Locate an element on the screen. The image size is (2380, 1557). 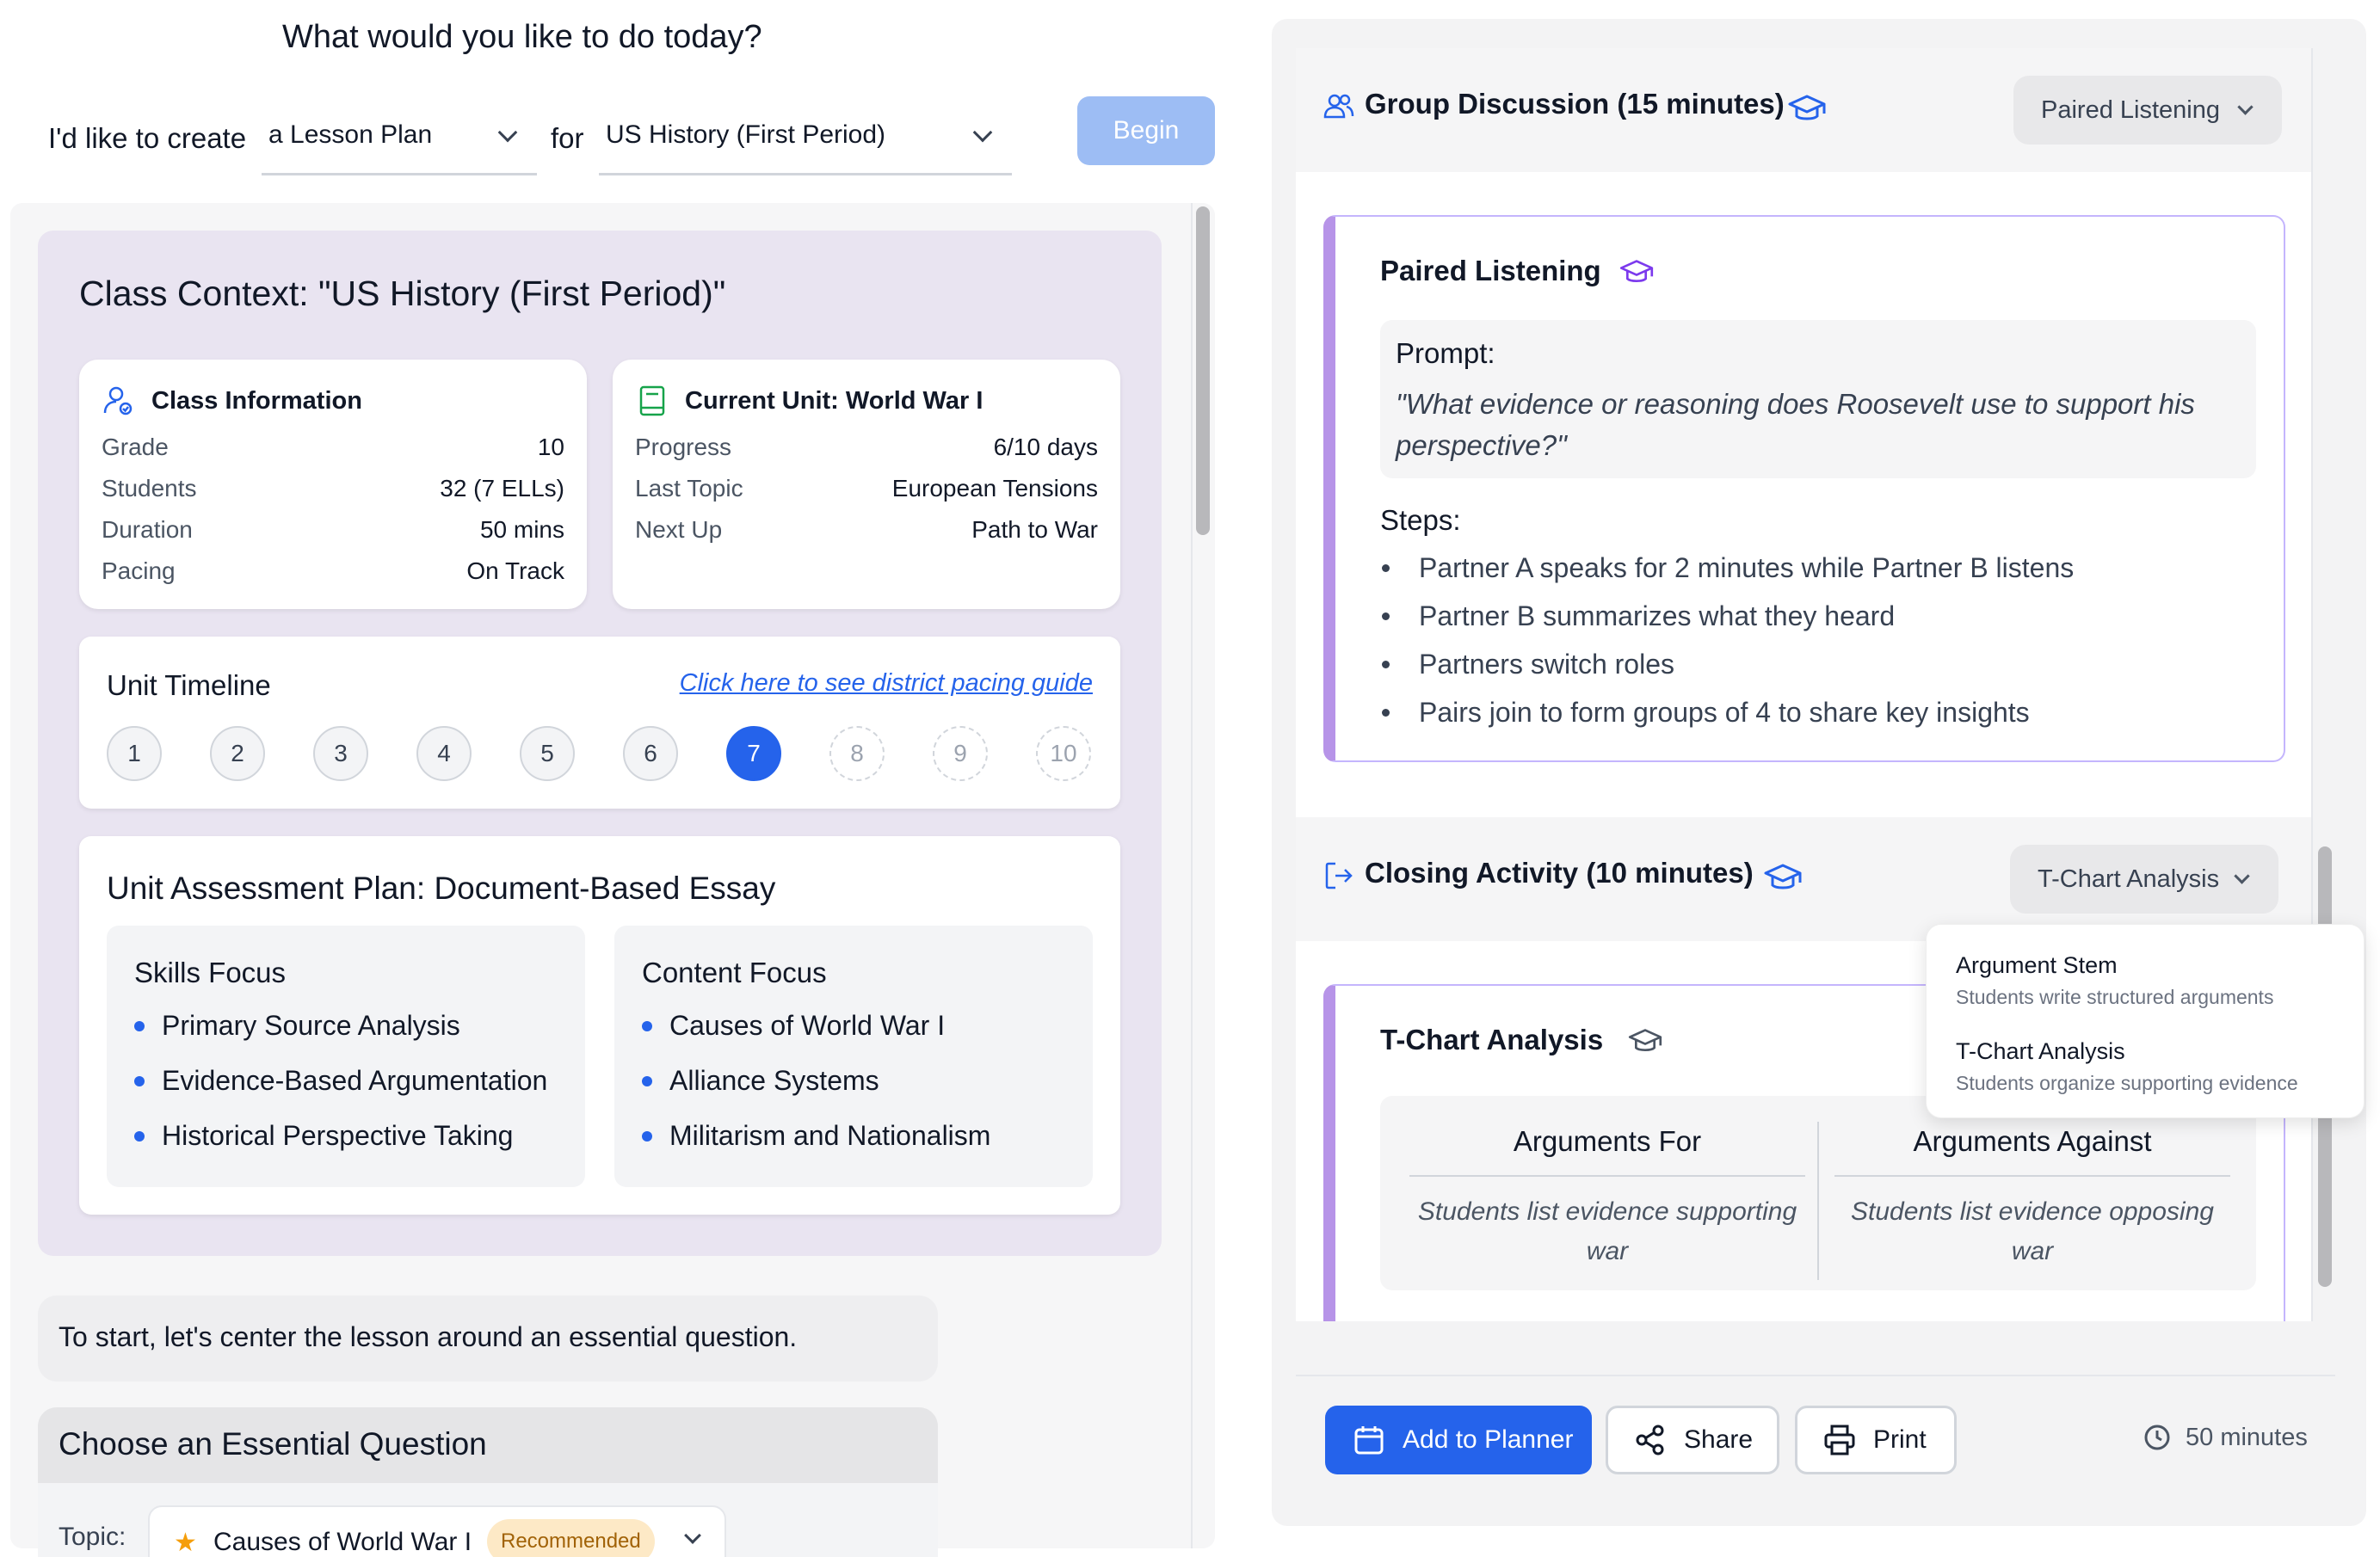
body-line: Students list evidence supporting is located at coordinates (1607, 1211).